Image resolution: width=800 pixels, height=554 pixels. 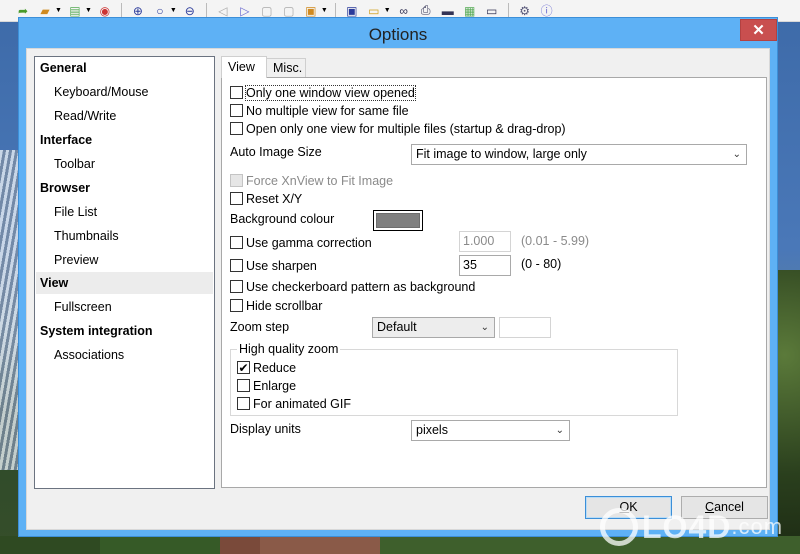 I want to click on hide-scrollbar-row: Hide scrollbar, so click(x=276, y=305).